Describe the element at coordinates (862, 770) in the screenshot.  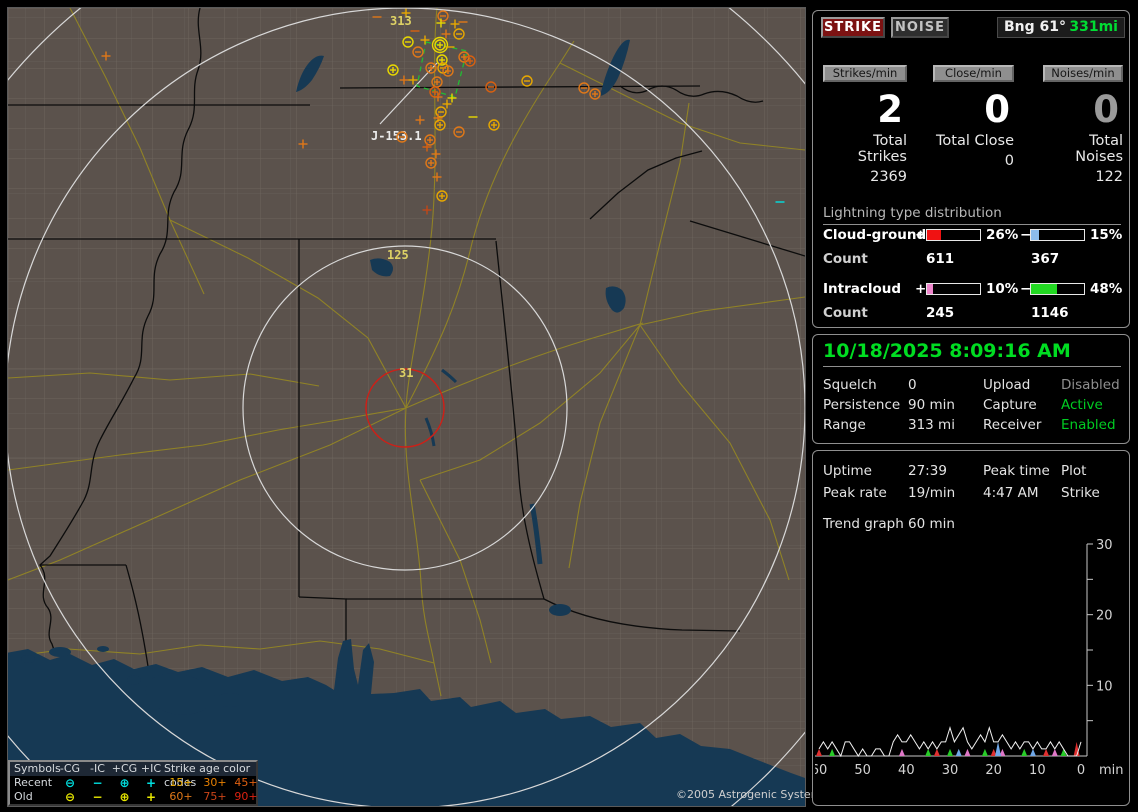
I see `svg-text: 50` at that location.